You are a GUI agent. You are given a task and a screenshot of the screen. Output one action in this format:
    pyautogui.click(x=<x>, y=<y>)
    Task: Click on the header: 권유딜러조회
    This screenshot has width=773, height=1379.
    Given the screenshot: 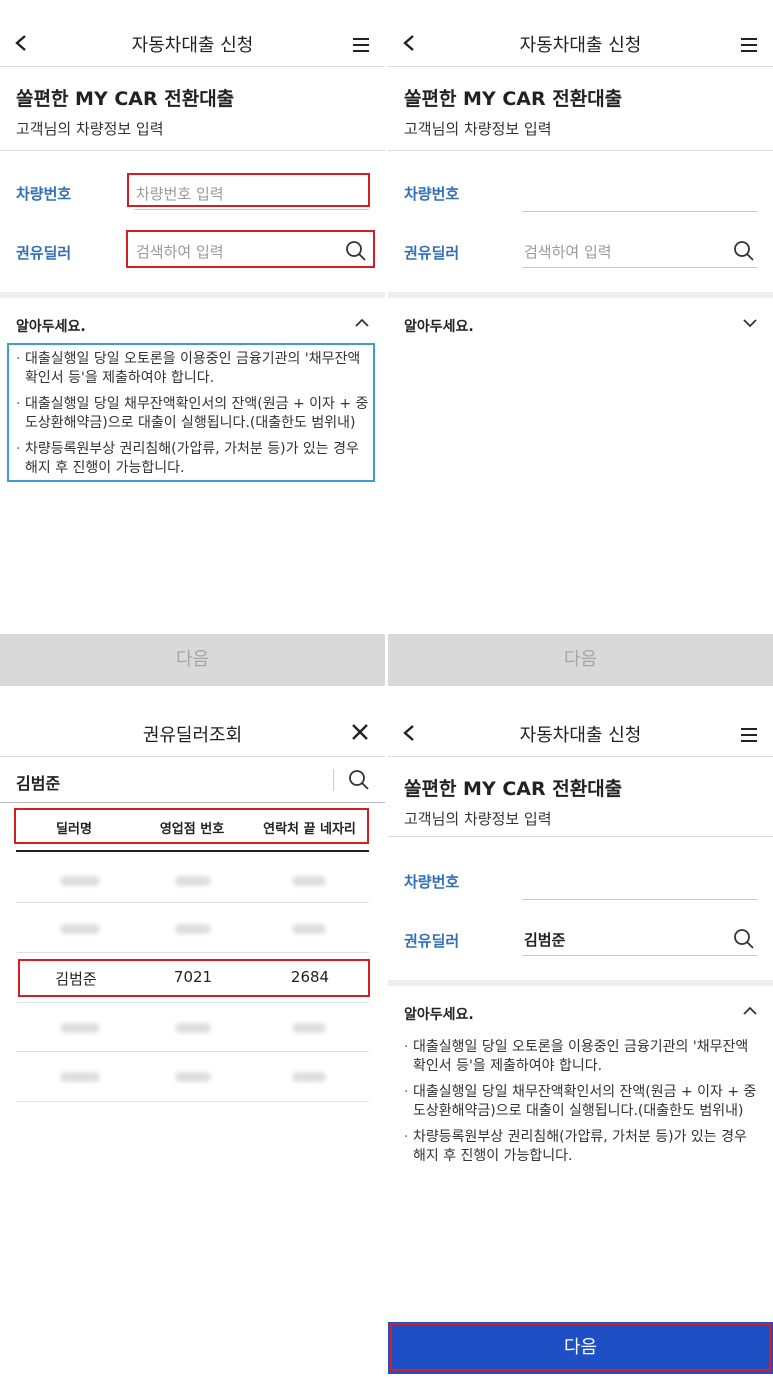 What is the action you would take?
    pyautogui.click(x=192, y=723)
    